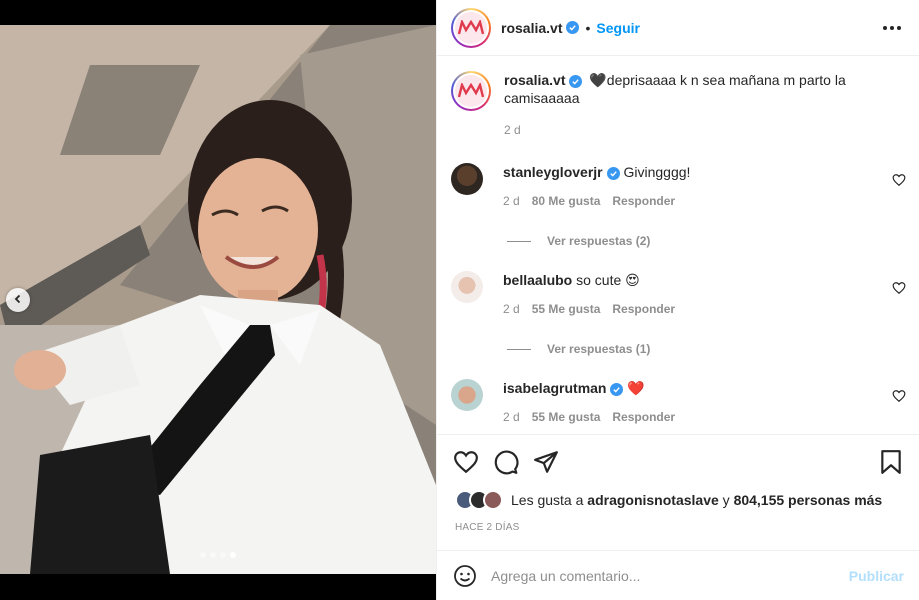  I want to click on chevron-left-icon, so click(18, 300).